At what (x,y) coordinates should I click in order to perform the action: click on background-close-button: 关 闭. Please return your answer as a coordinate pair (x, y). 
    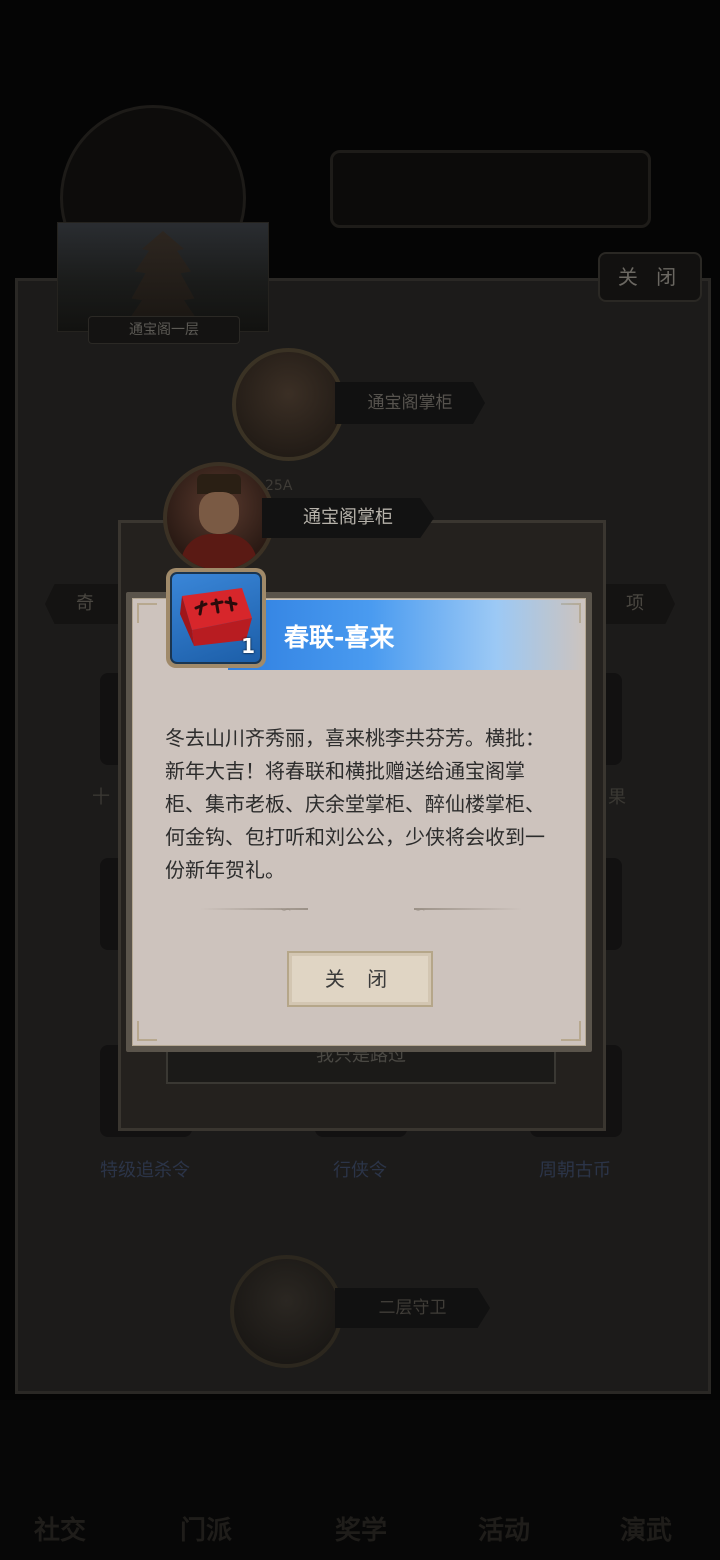
    Looking at the image, I should click on (650, 277).